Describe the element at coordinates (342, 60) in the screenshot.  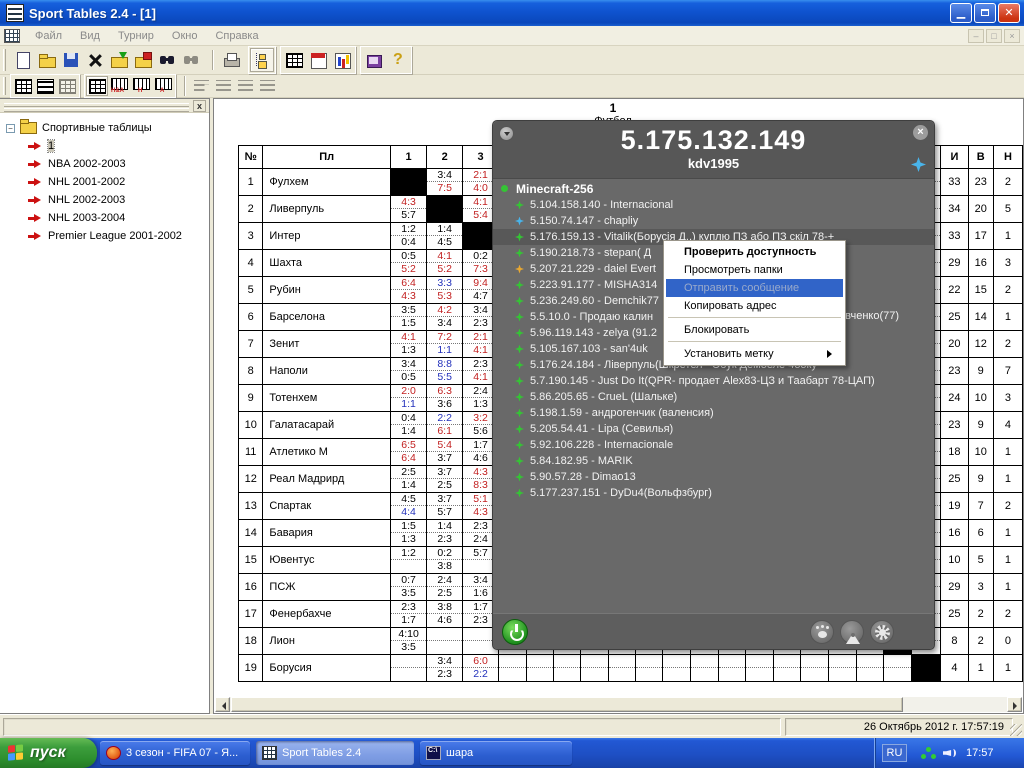
I see `chart-button` at that location.